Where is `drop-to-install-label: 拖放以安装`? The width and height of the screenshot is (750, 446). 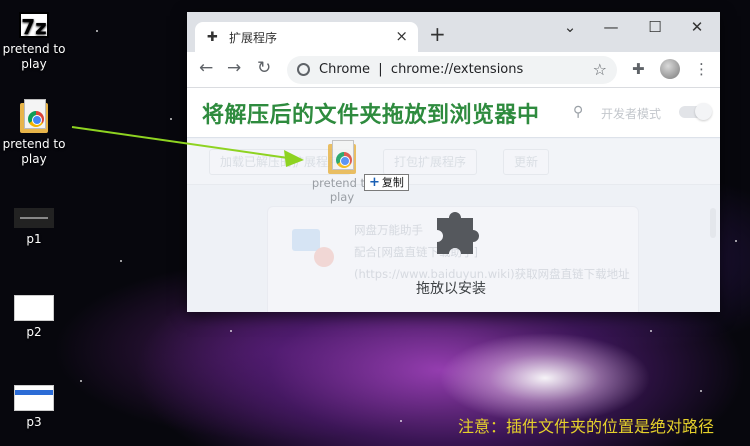
drop-to-install-label: 拖放以安装 is located at coordinates (451, 289).